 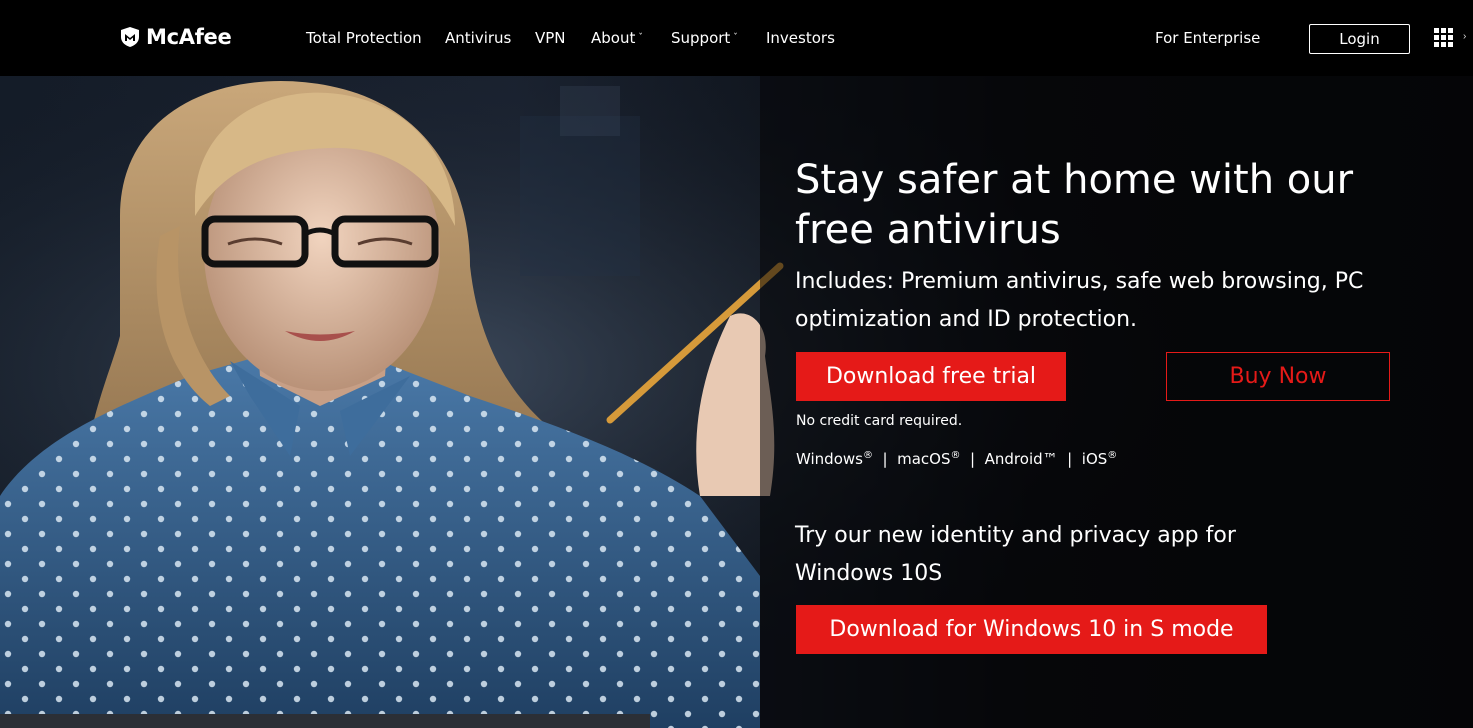 What do you see at coordinates (829, 459) in the screenshot?
I see `platform-windows: Windows` at bounding box center [829, 459].